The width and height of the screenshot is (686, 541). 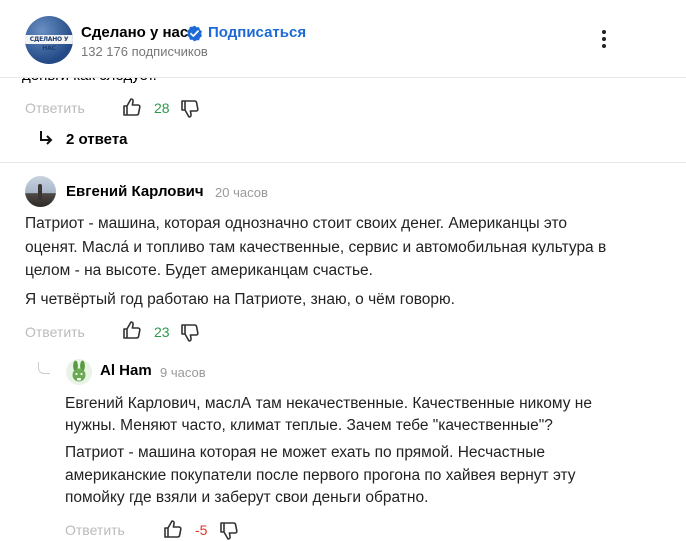 What do you see at coordinates (126, 370) in the screenshot?
I see `comment-author: Al Ham` at bounding box center [126, 370].